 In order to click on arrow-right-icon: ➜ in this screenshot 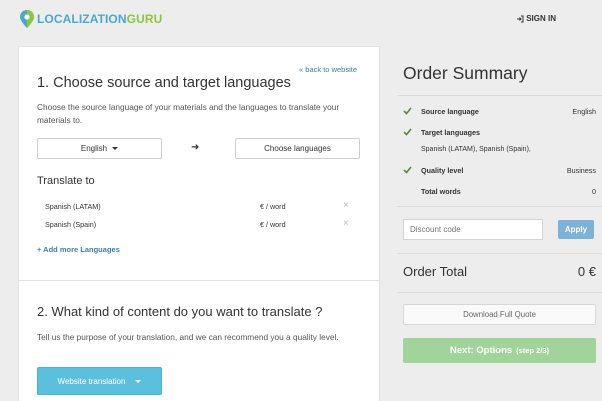, I will do `click(195, 147)`.